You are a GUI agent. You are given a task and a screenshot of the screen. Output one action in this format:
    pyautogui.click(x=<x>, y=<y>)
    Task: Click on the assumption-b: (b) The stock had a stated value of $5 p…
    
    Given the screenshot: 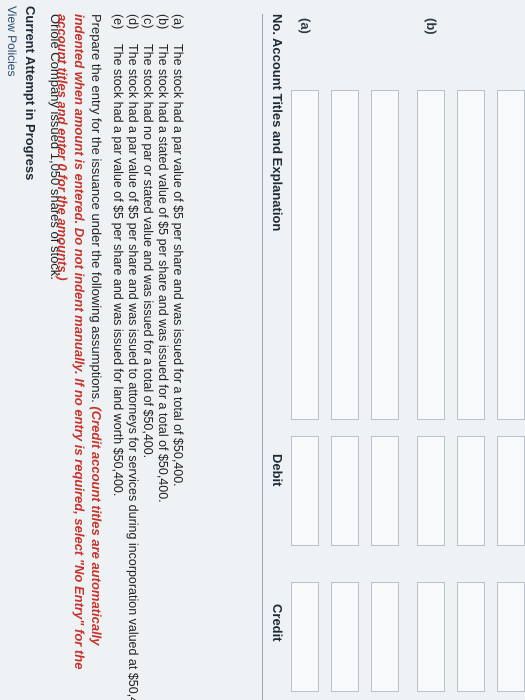 What is the action you would take?
    pyautogui.click(x=162, y=357)
    